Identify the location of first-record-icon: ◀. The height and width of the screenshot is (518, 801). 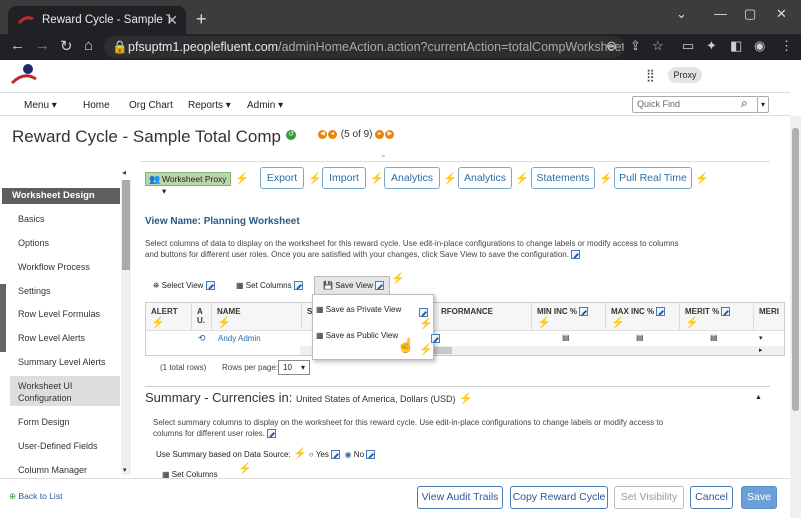
(322, 134).